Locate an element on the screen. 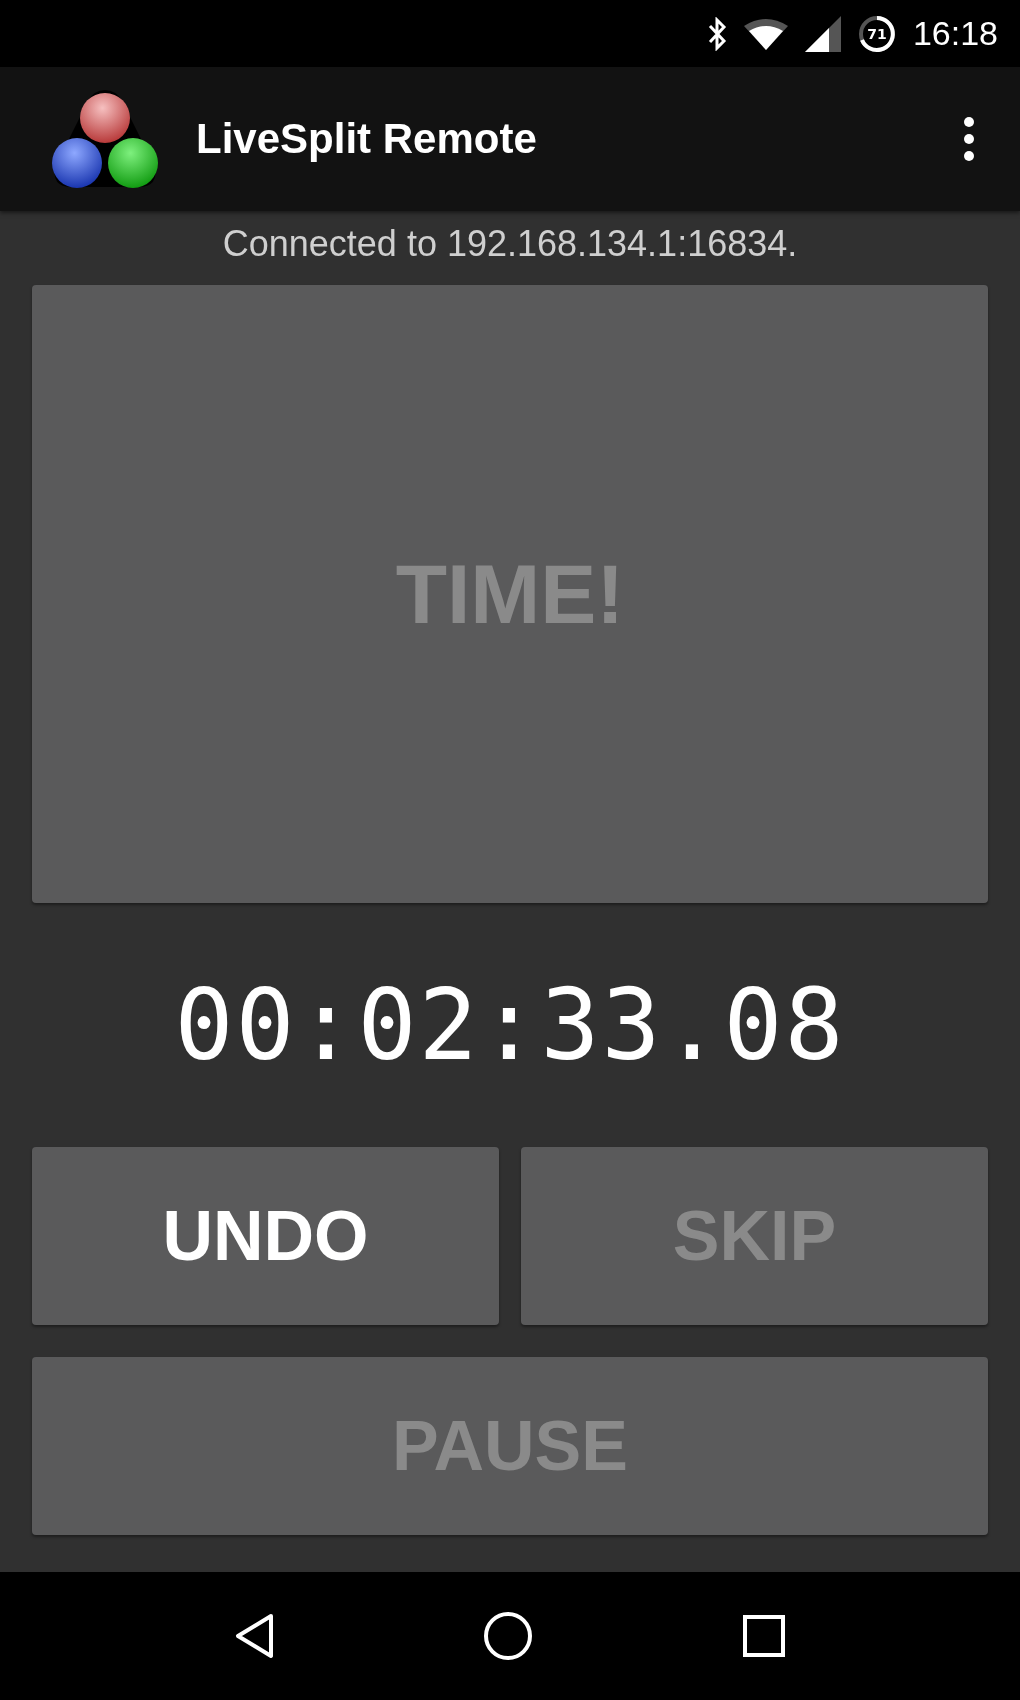 The height and width of the screenshot is (1700, 1020). home-icon is located at coordinates (508, 1636).